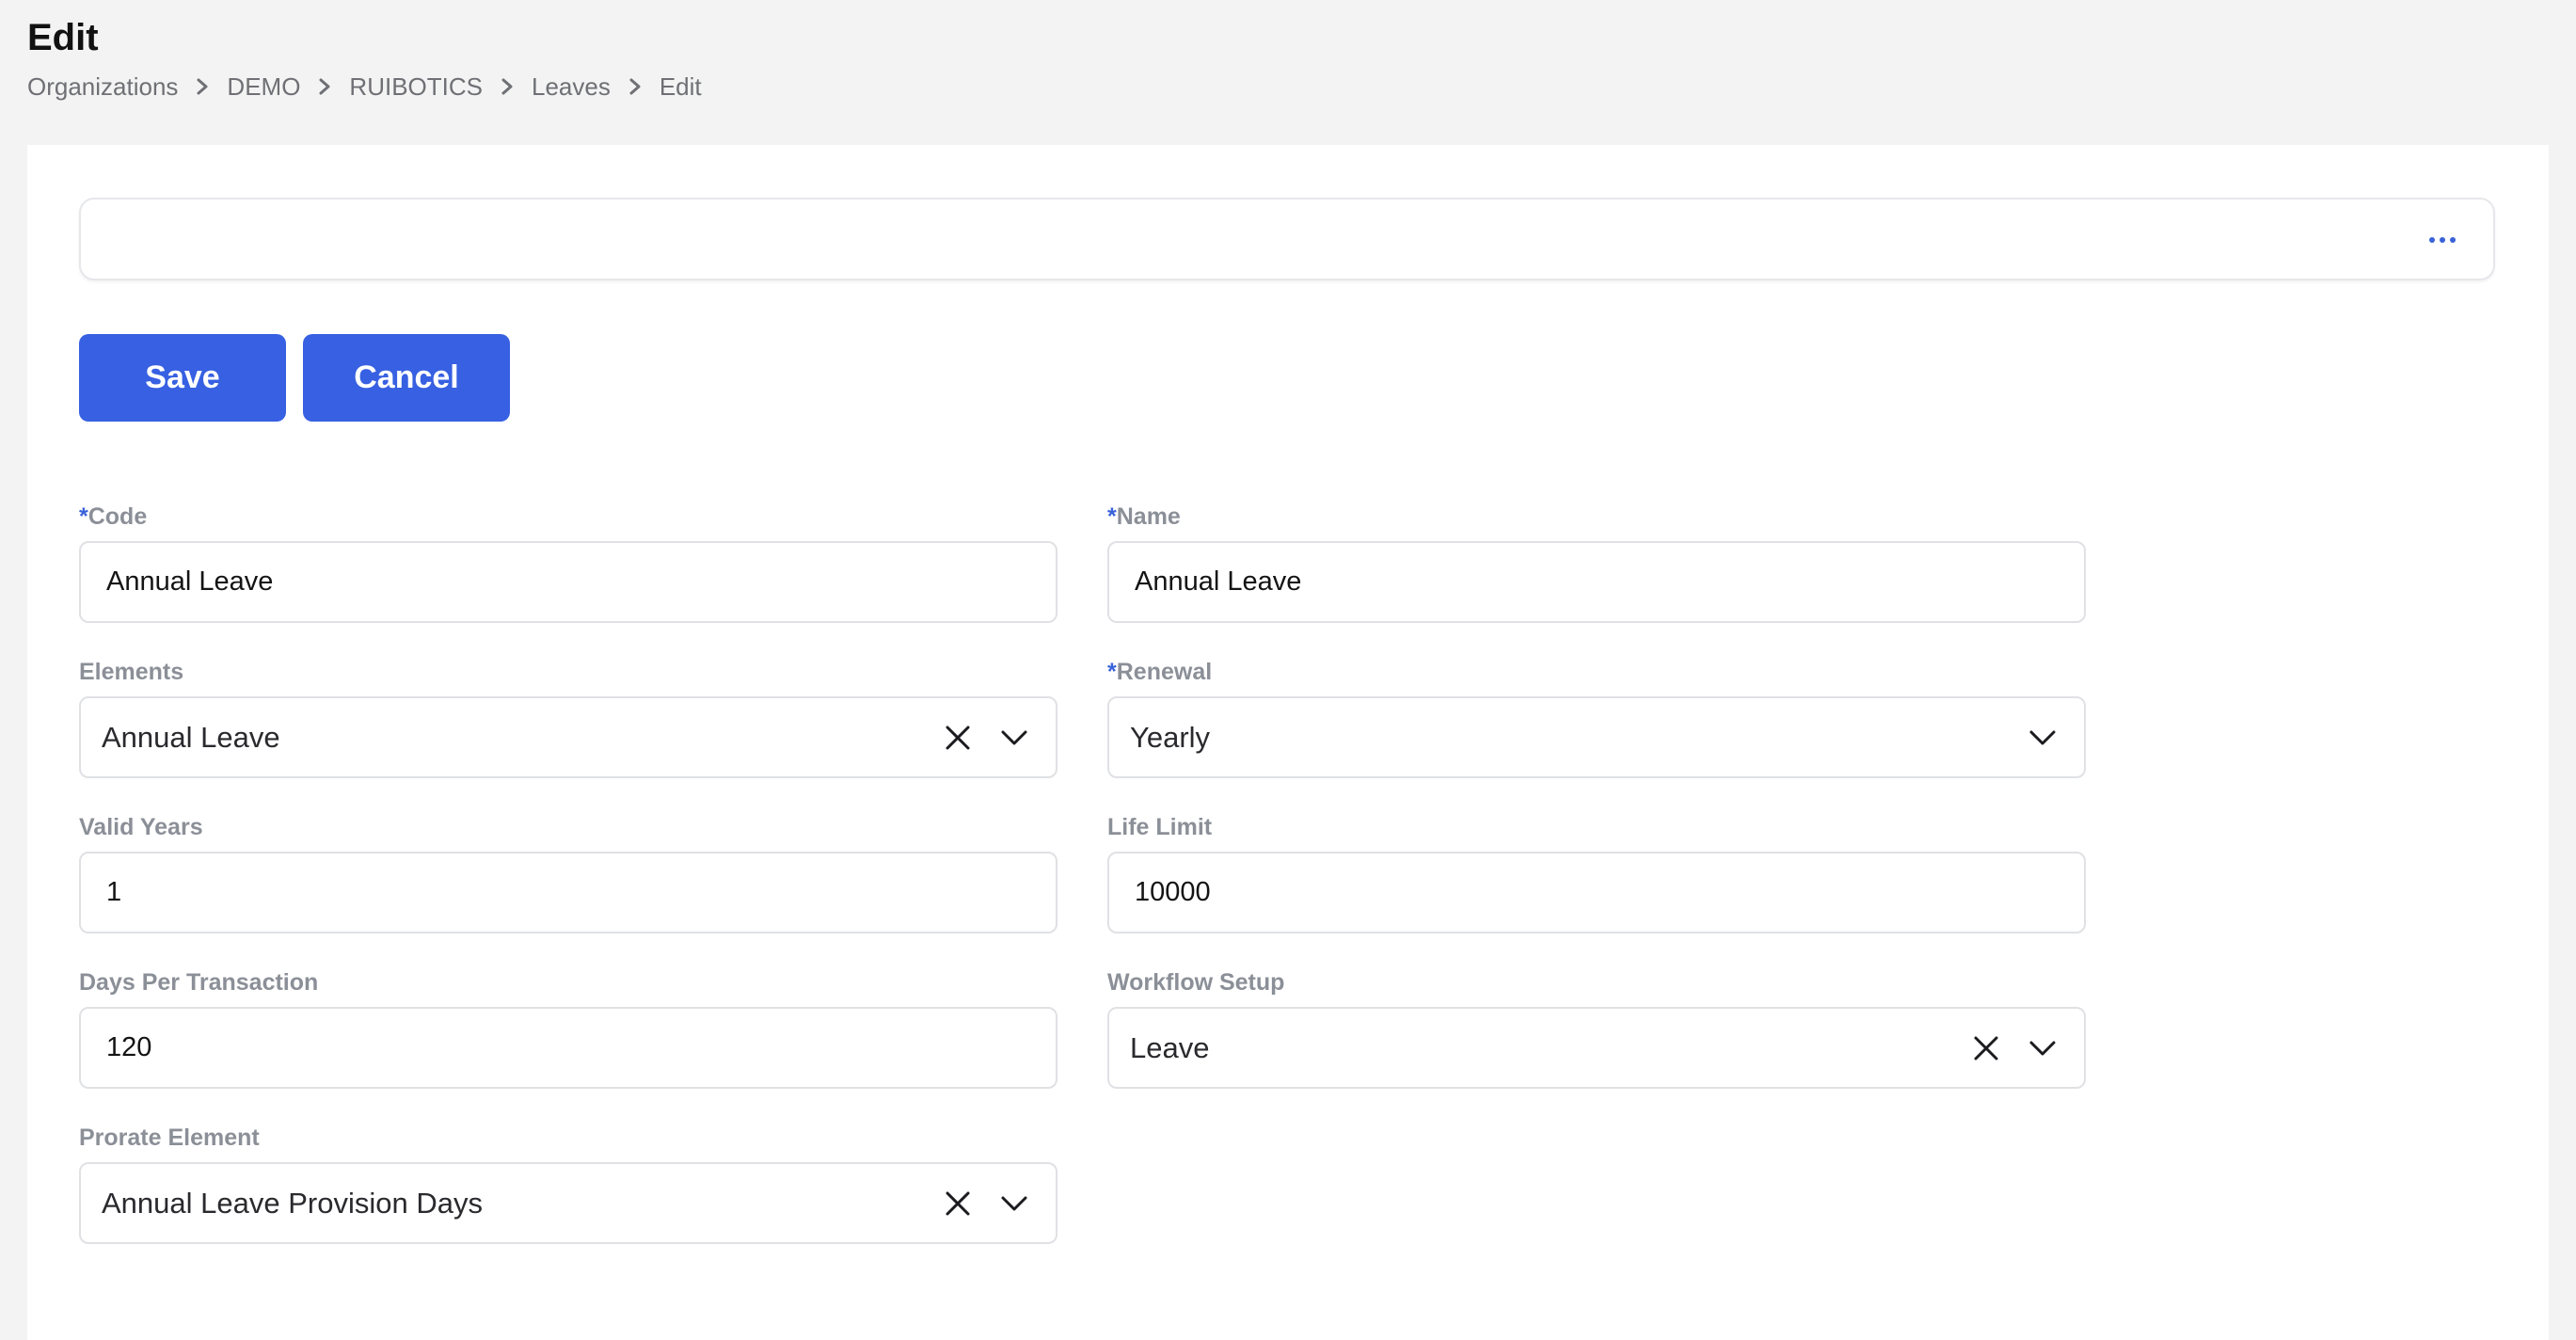 Image resolution: width=2576 pixels, height=1340 pixels. What do you see at coordinates (190, 581) in the screenshot?
I see `code-value: Annual Leave` at bounding box center [190, 581].